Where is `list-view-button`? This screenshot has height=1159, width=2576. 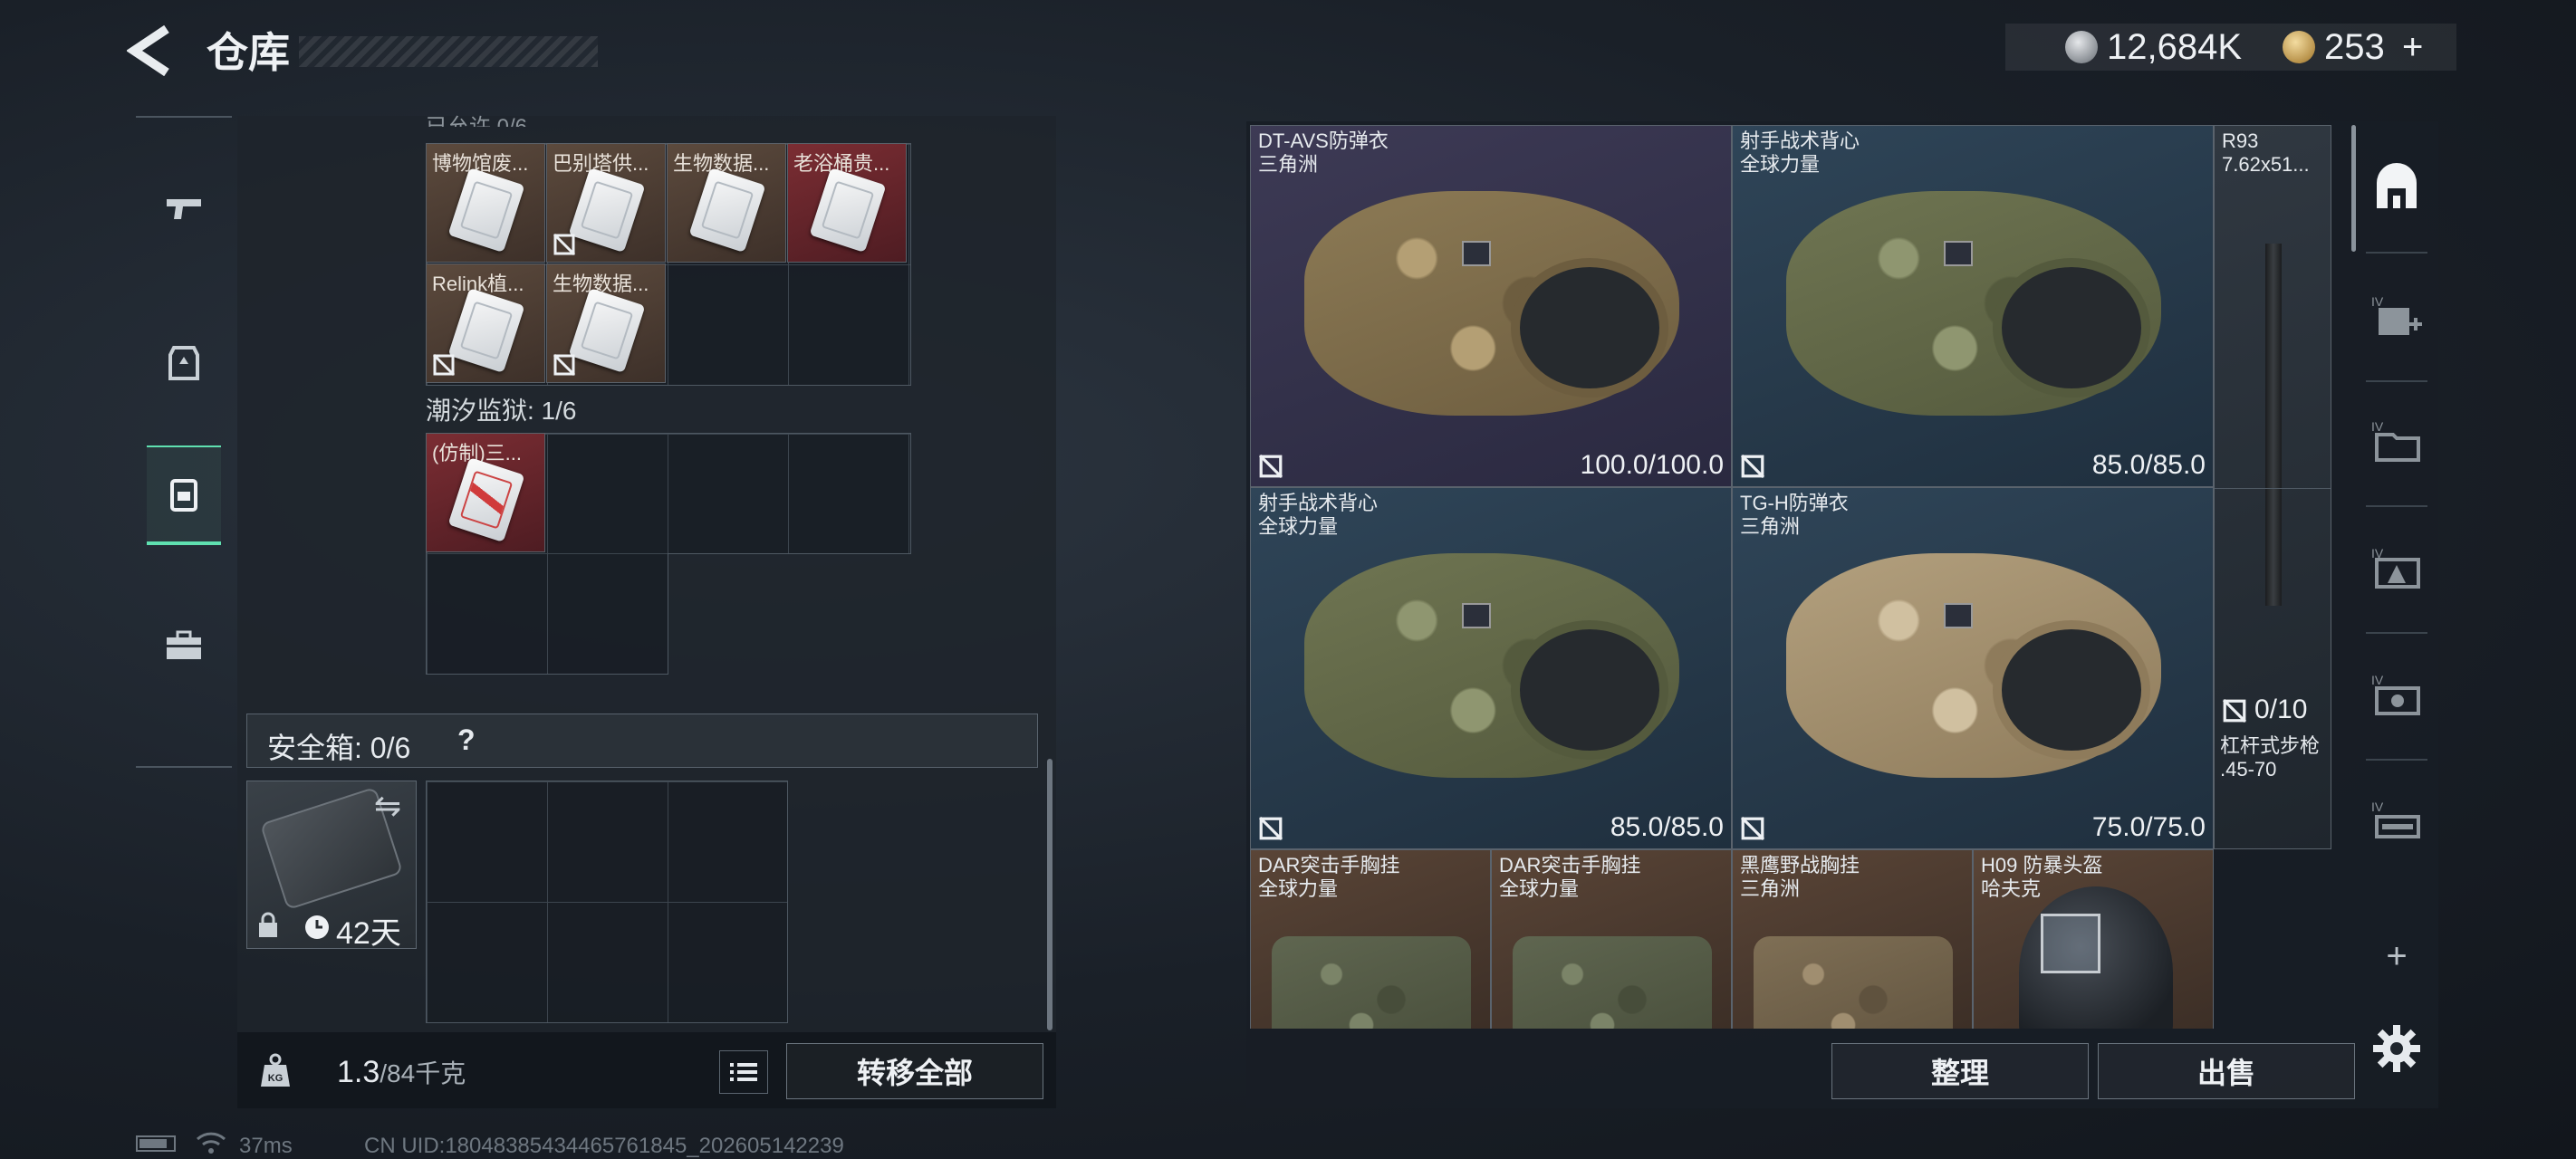 list-view-button is located at coordinates (743, 1072).